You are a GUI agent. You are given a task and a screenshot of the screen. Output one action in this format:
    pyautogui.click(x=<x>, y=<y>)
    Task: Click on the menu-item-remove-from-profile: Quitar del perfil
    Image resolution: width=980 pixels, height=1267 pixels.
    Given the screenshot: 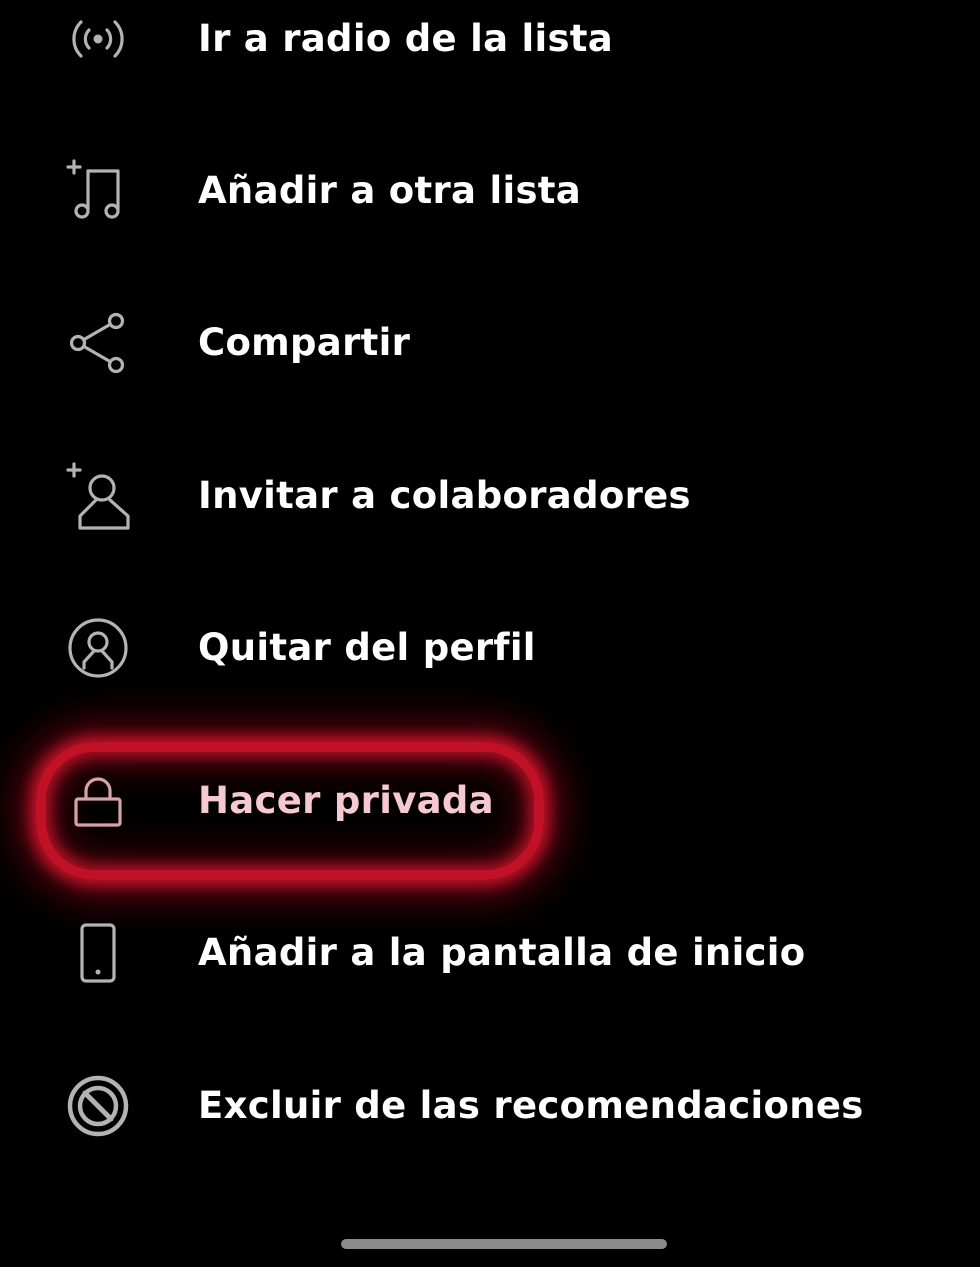 What is the action you would take?
    pyautogui.click(x=490, y=648)
    